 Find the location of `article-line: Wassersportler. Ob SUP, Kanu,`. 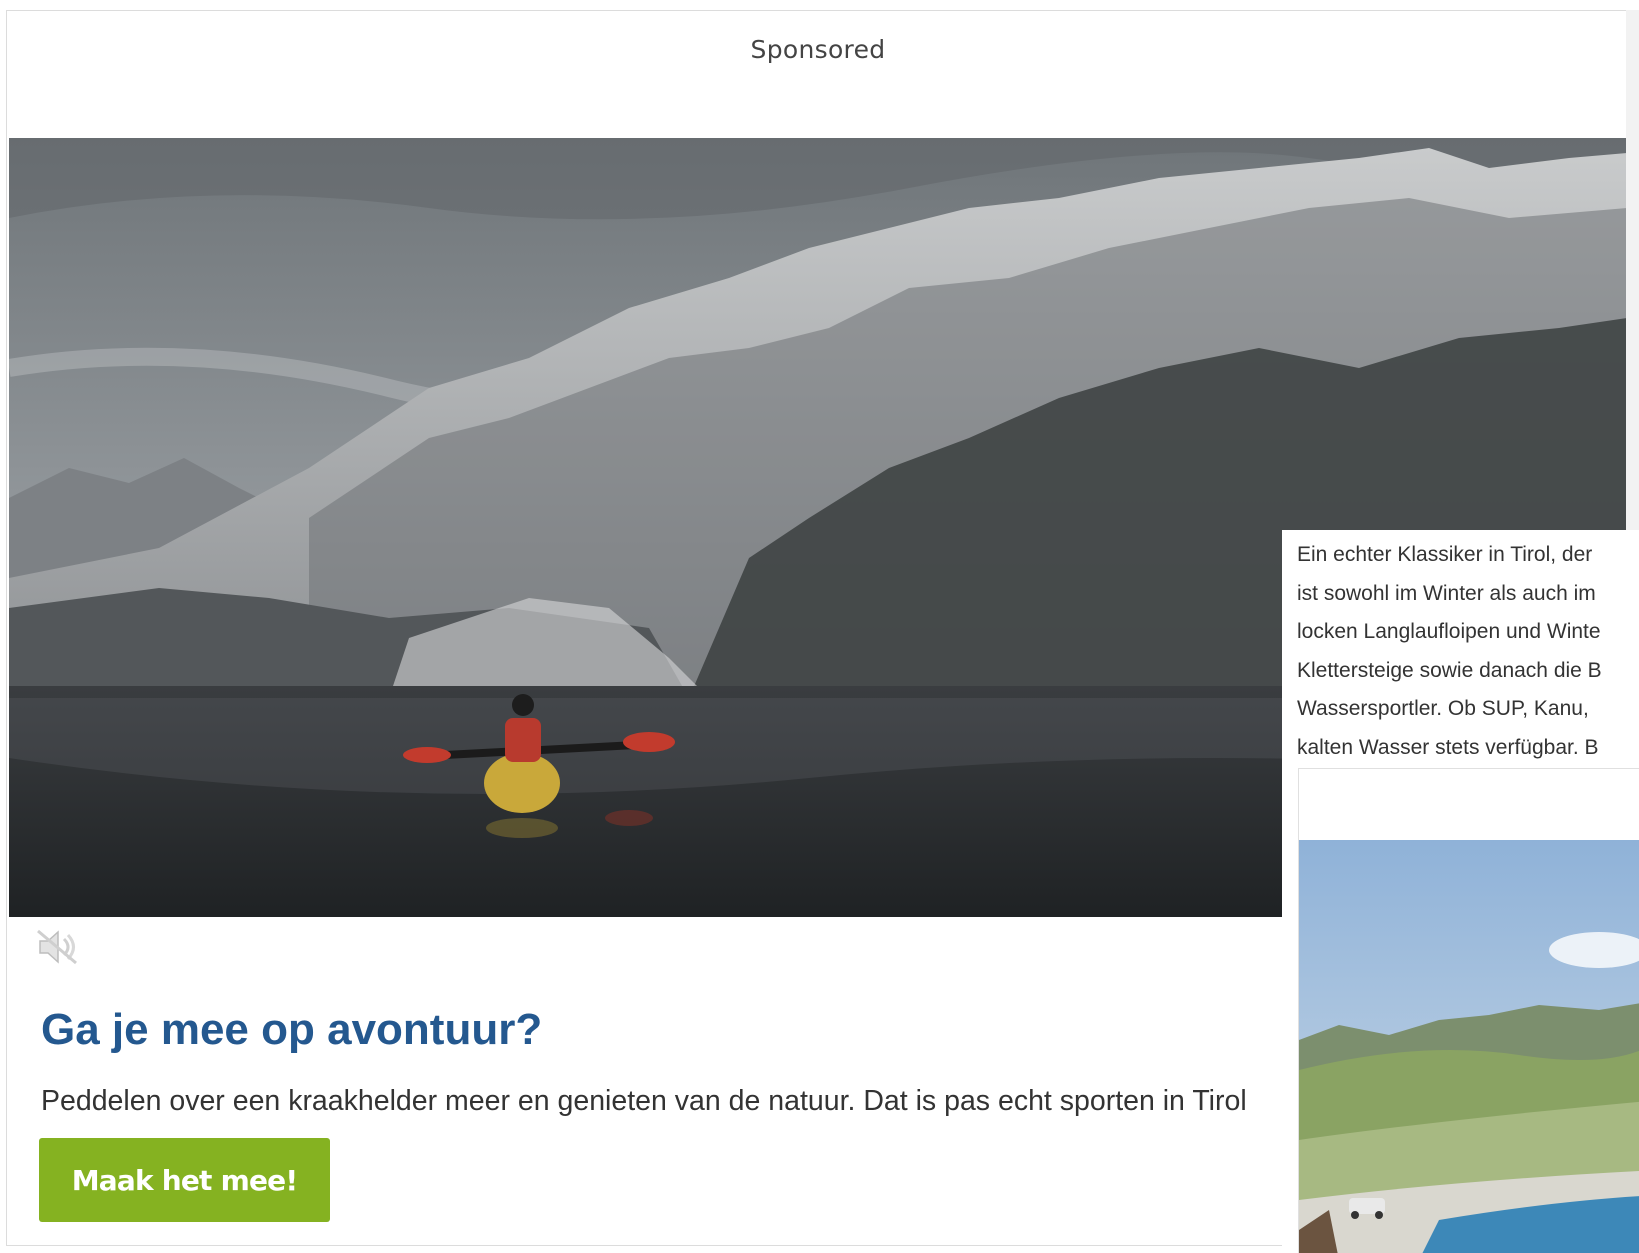

article-line: Wassersportler. Ob SUP, Kanu, is located at coordinates (1443, 708).